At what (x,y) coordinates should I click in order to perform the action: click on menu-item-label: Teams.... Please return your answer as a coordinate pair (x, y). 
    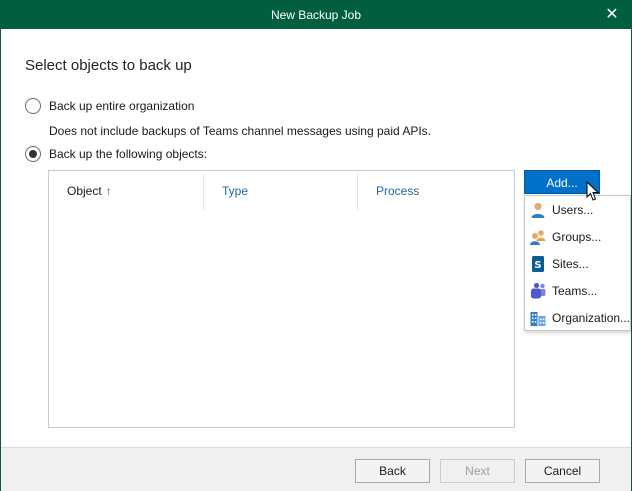
    Looking at the image, I should click on (575, 291).